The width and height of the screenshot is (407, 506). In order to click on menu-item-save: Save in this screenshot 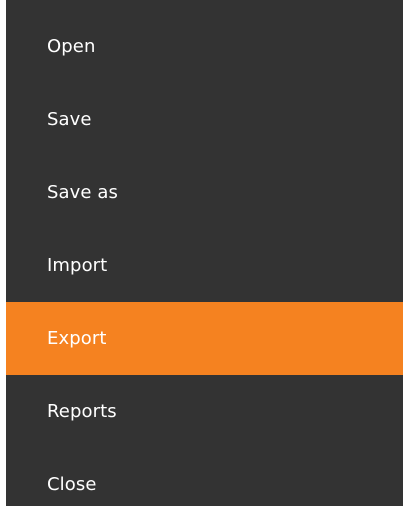, I will do `click(204, 119)`.